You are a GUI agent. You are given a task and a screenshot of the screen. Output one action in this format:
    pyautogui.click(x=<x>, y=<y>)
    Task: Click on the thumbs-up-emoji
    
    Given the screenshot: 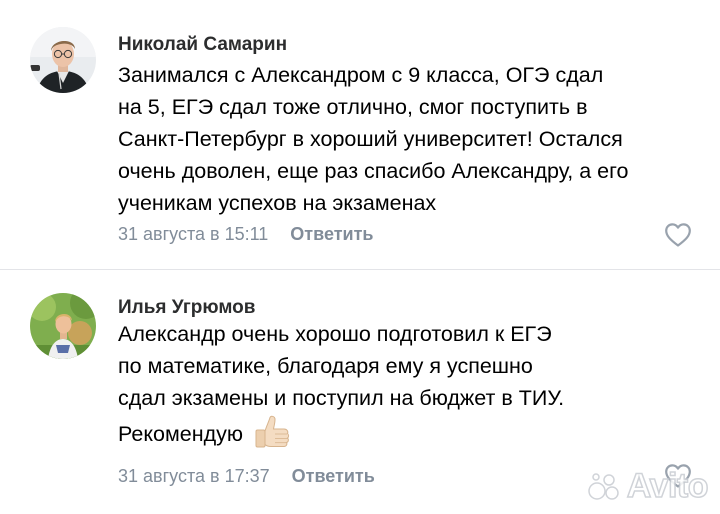 What is the action you would take?
    pyautogui.click(x=272, y=434)
    